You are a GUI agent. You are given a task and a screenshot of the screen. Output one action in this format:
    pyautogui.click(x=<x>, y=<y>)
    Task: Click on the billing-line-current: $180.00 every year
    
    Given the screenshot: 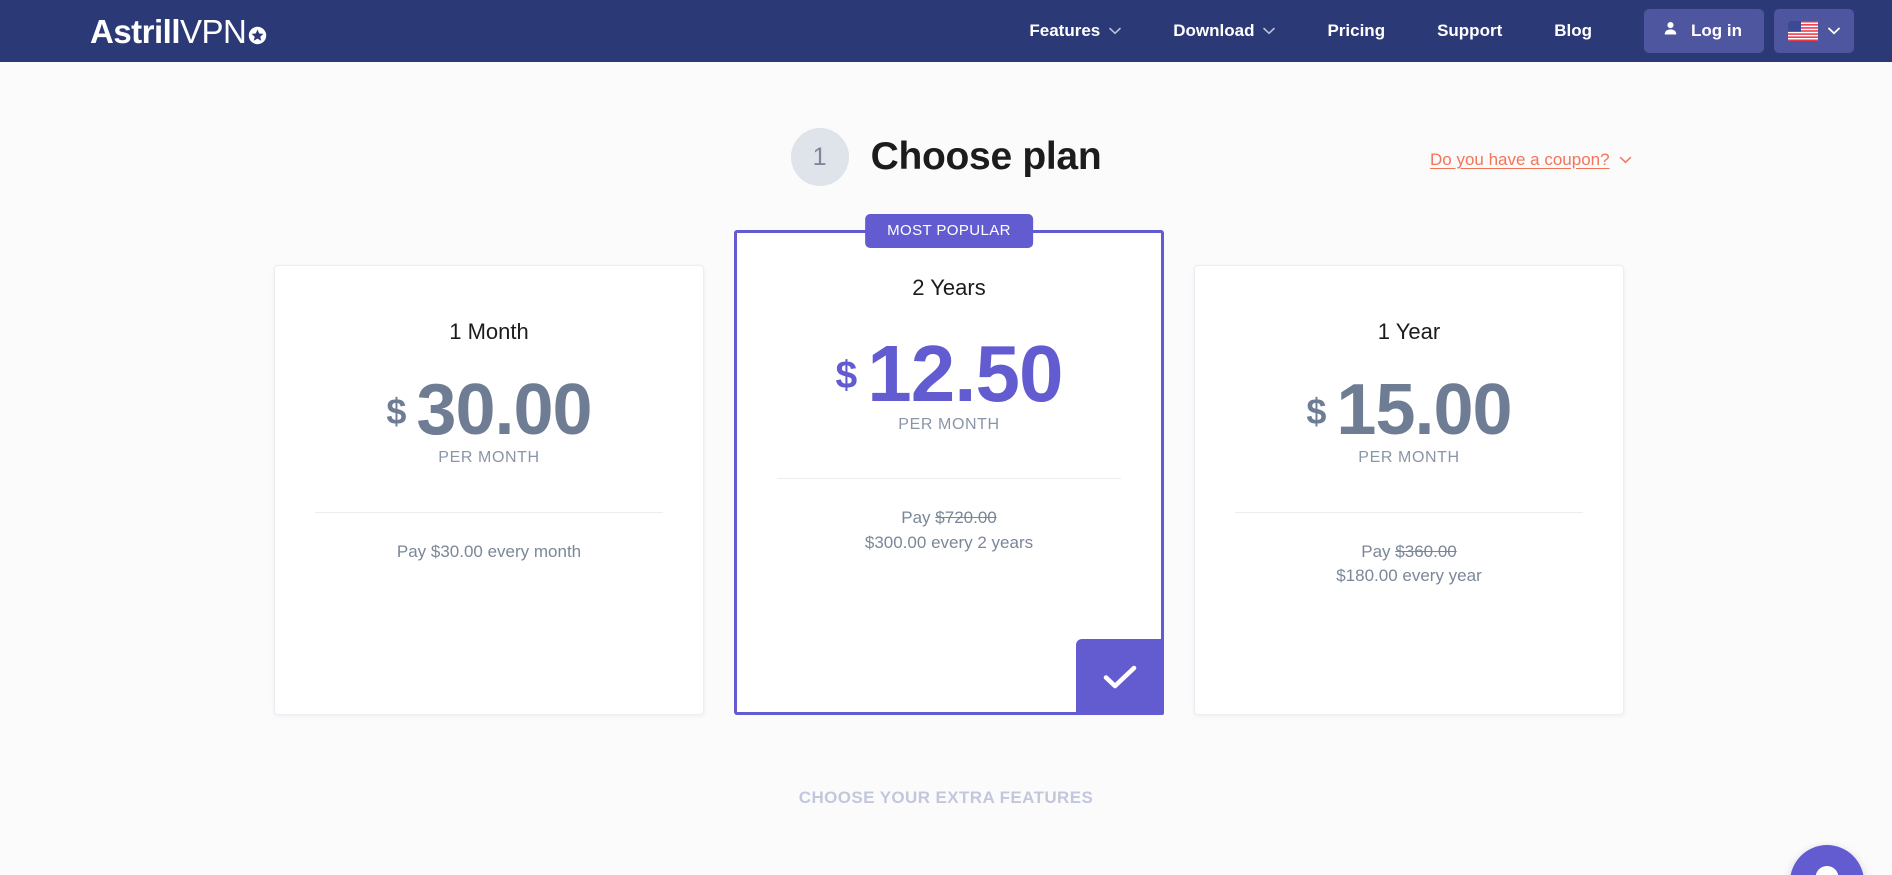 What is the action you would take?
    pyautogui.click(x=1409, y=576)
    